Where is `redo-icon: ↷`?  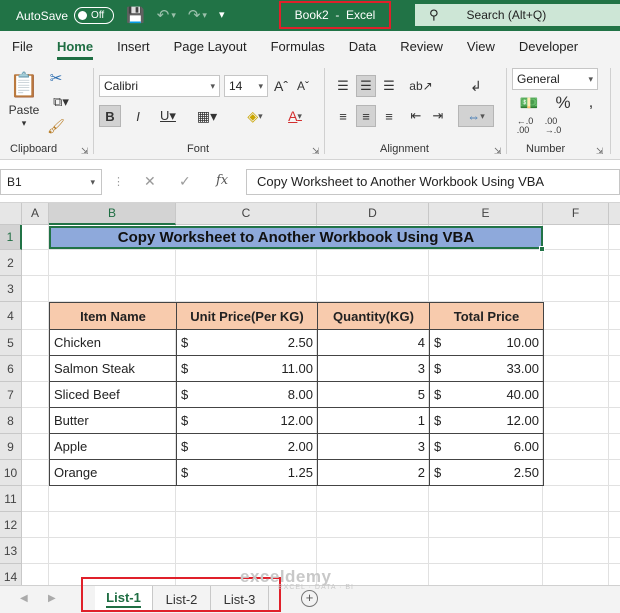 redo-icon: ↷ is located at coordinates (194, 15).